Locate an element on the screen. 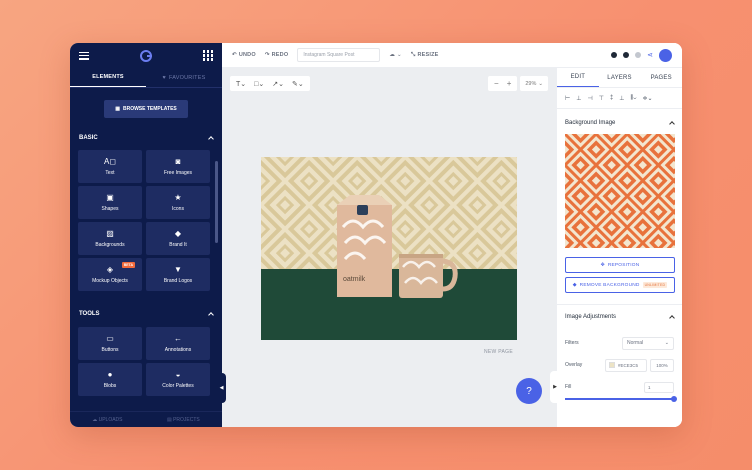  alignment-toolbar: ⊢ ⊥ ⊣ ⊤ ‡ ⊥ ⫼⌄ ≑⌄ is located at coordinates (619, 98).